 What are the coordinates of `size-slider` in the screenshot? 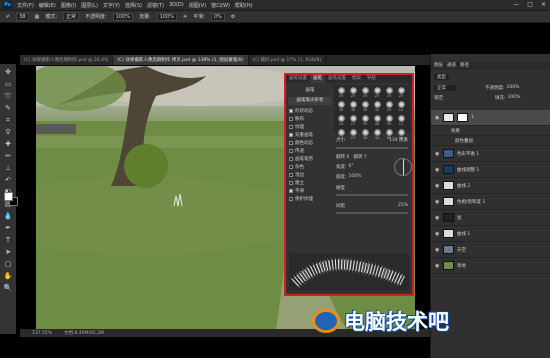 It's located at (372, 148).